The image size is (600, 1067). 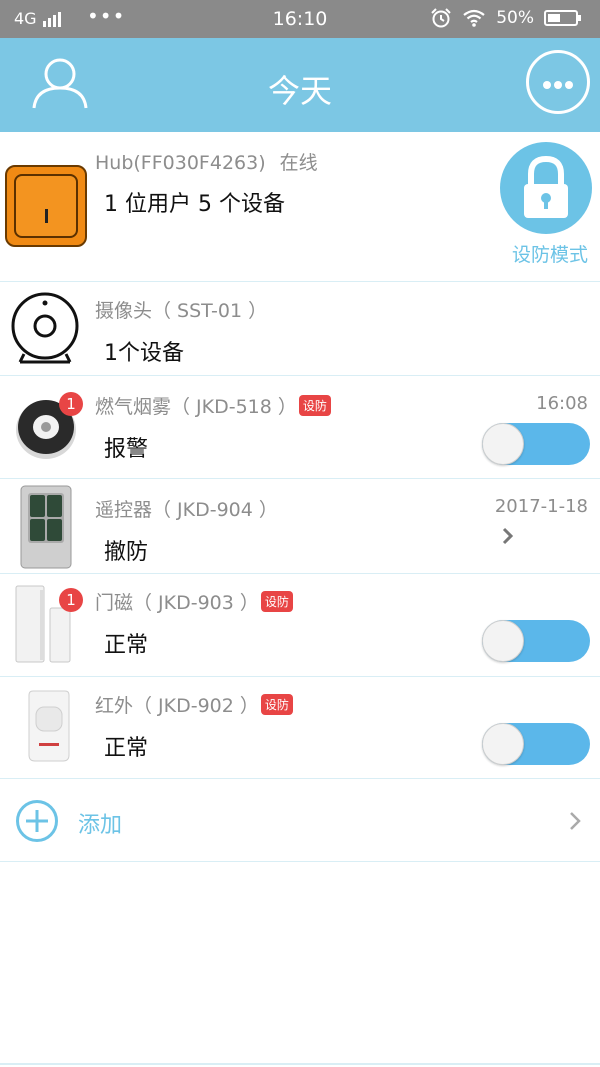 What do you see at coordinates (300, 1064) in the screenshot?
I see `bottom-divider` at bounding box center [300, 1064].